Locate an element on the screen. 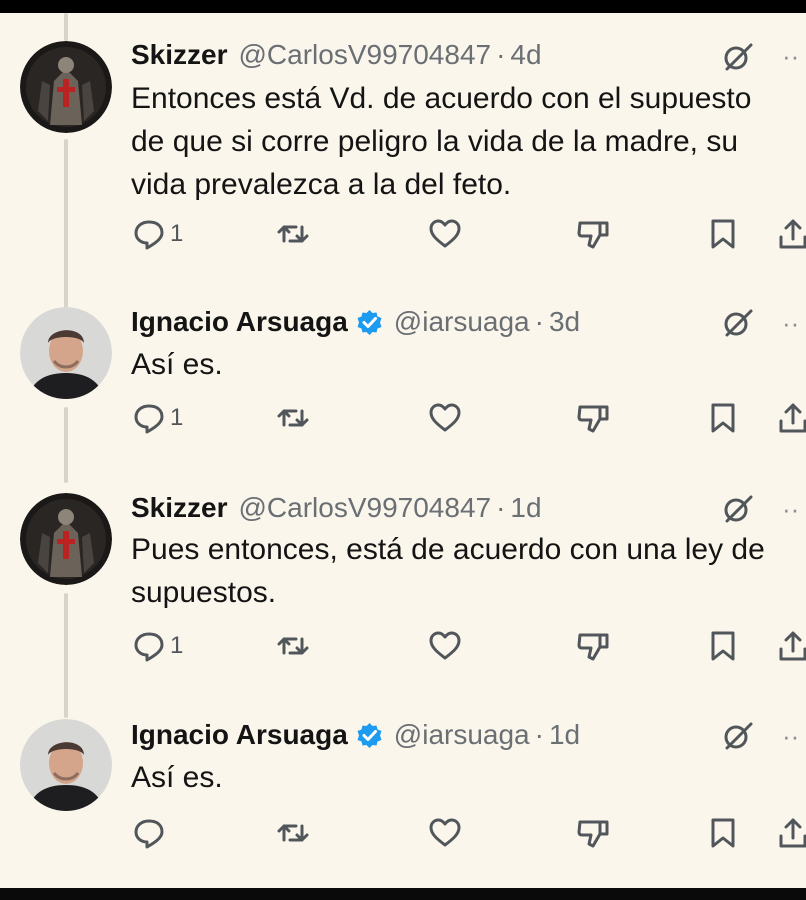 The height and width of the screenshot is (900, 806). action-bar is located at coordinates (403, 833).